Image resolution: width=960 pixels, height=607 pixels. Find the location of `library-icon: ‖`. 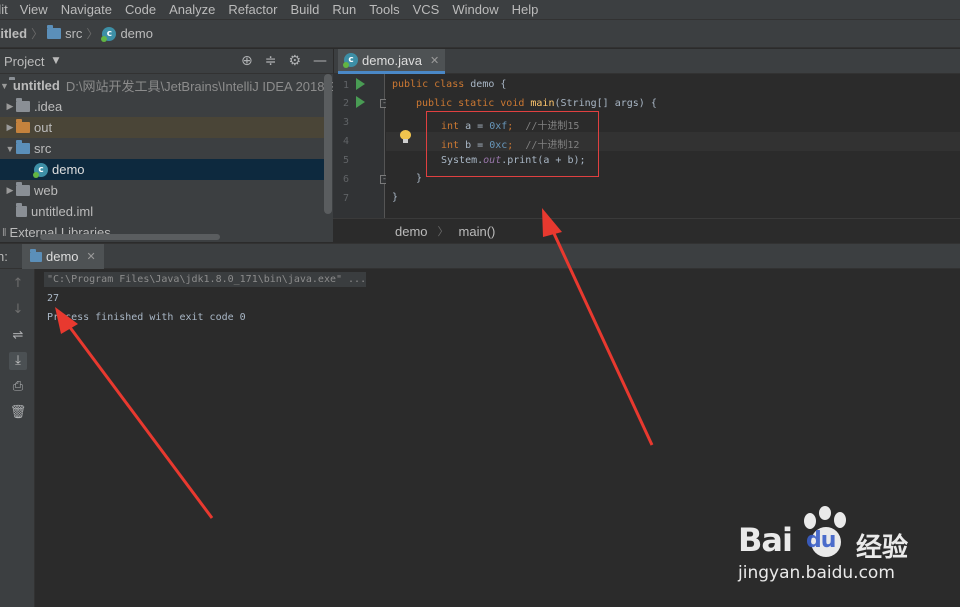

library-icon: ‖ is located at coordinates (4, 232).